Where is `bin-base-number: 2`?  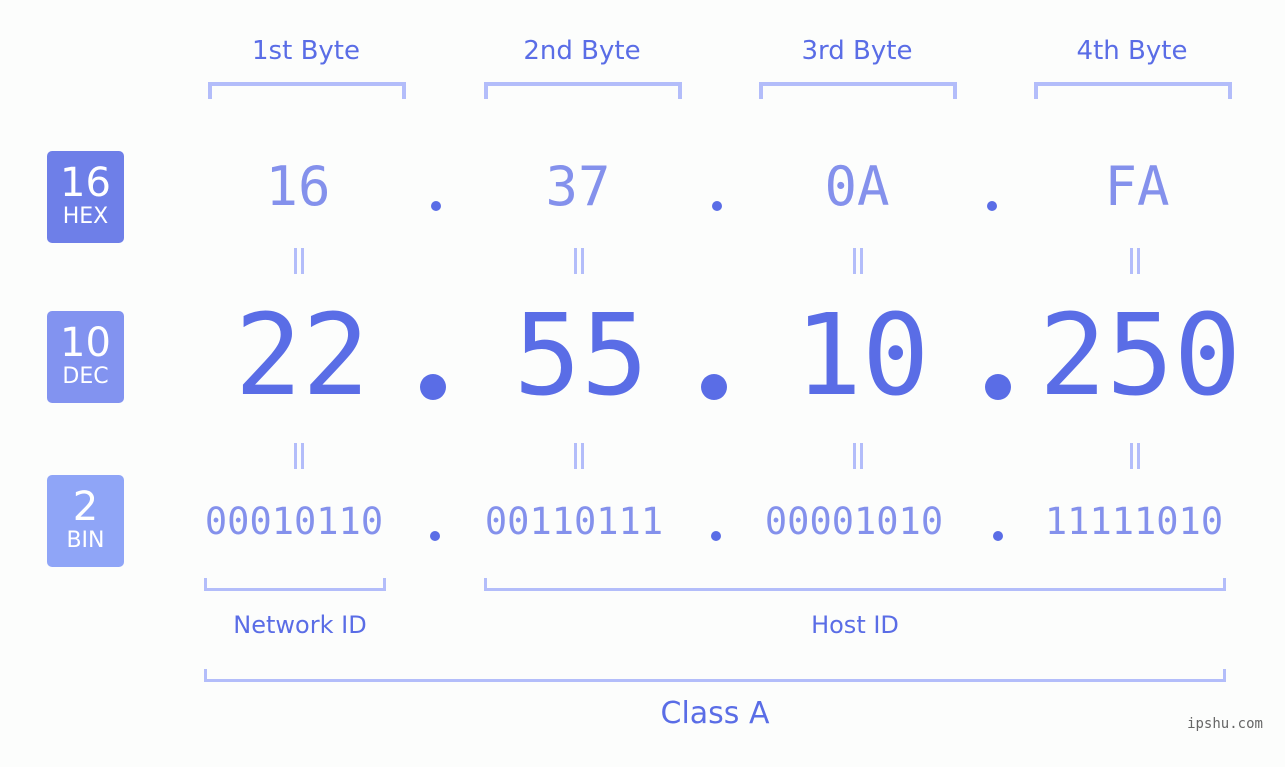
bin-base-number: 2 is located at coordinates (85, 507).